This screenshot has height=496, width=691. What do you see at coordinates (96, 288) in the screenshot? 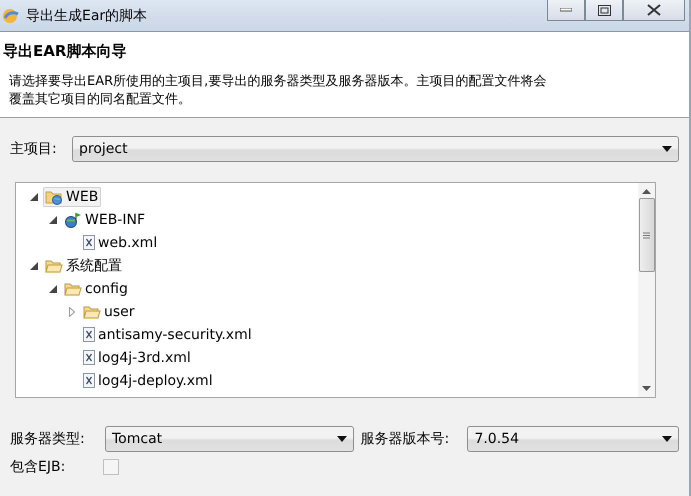
I see `tree-item: config` at bounding box center [96, 288].